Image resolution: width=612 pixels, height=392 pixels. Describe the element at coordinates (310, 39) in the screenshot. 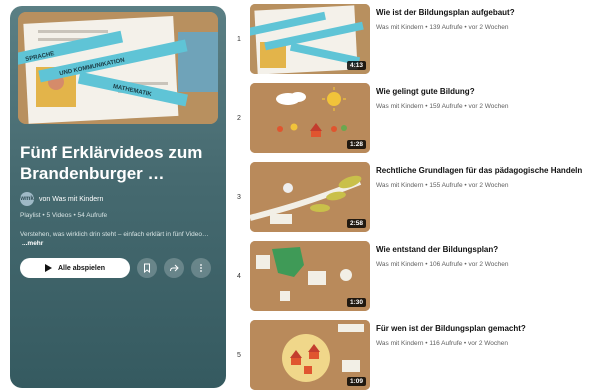

I see `video-thumbnail: 4:13` at that location.